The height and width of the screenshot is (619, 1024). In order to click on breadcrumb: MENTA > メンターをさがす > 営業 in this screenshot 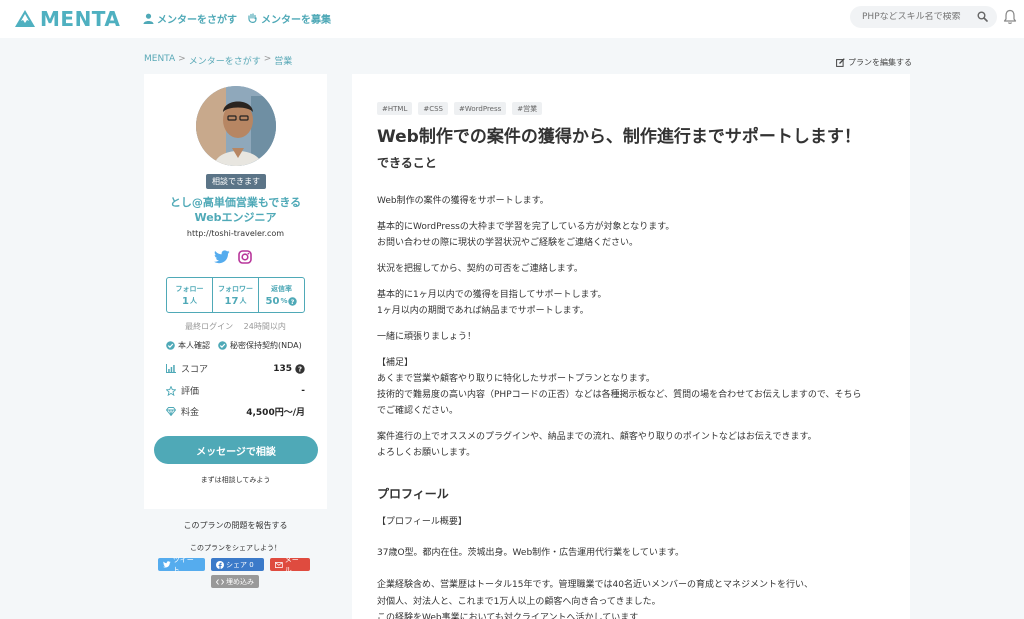, I will do `click(218, 60)`.